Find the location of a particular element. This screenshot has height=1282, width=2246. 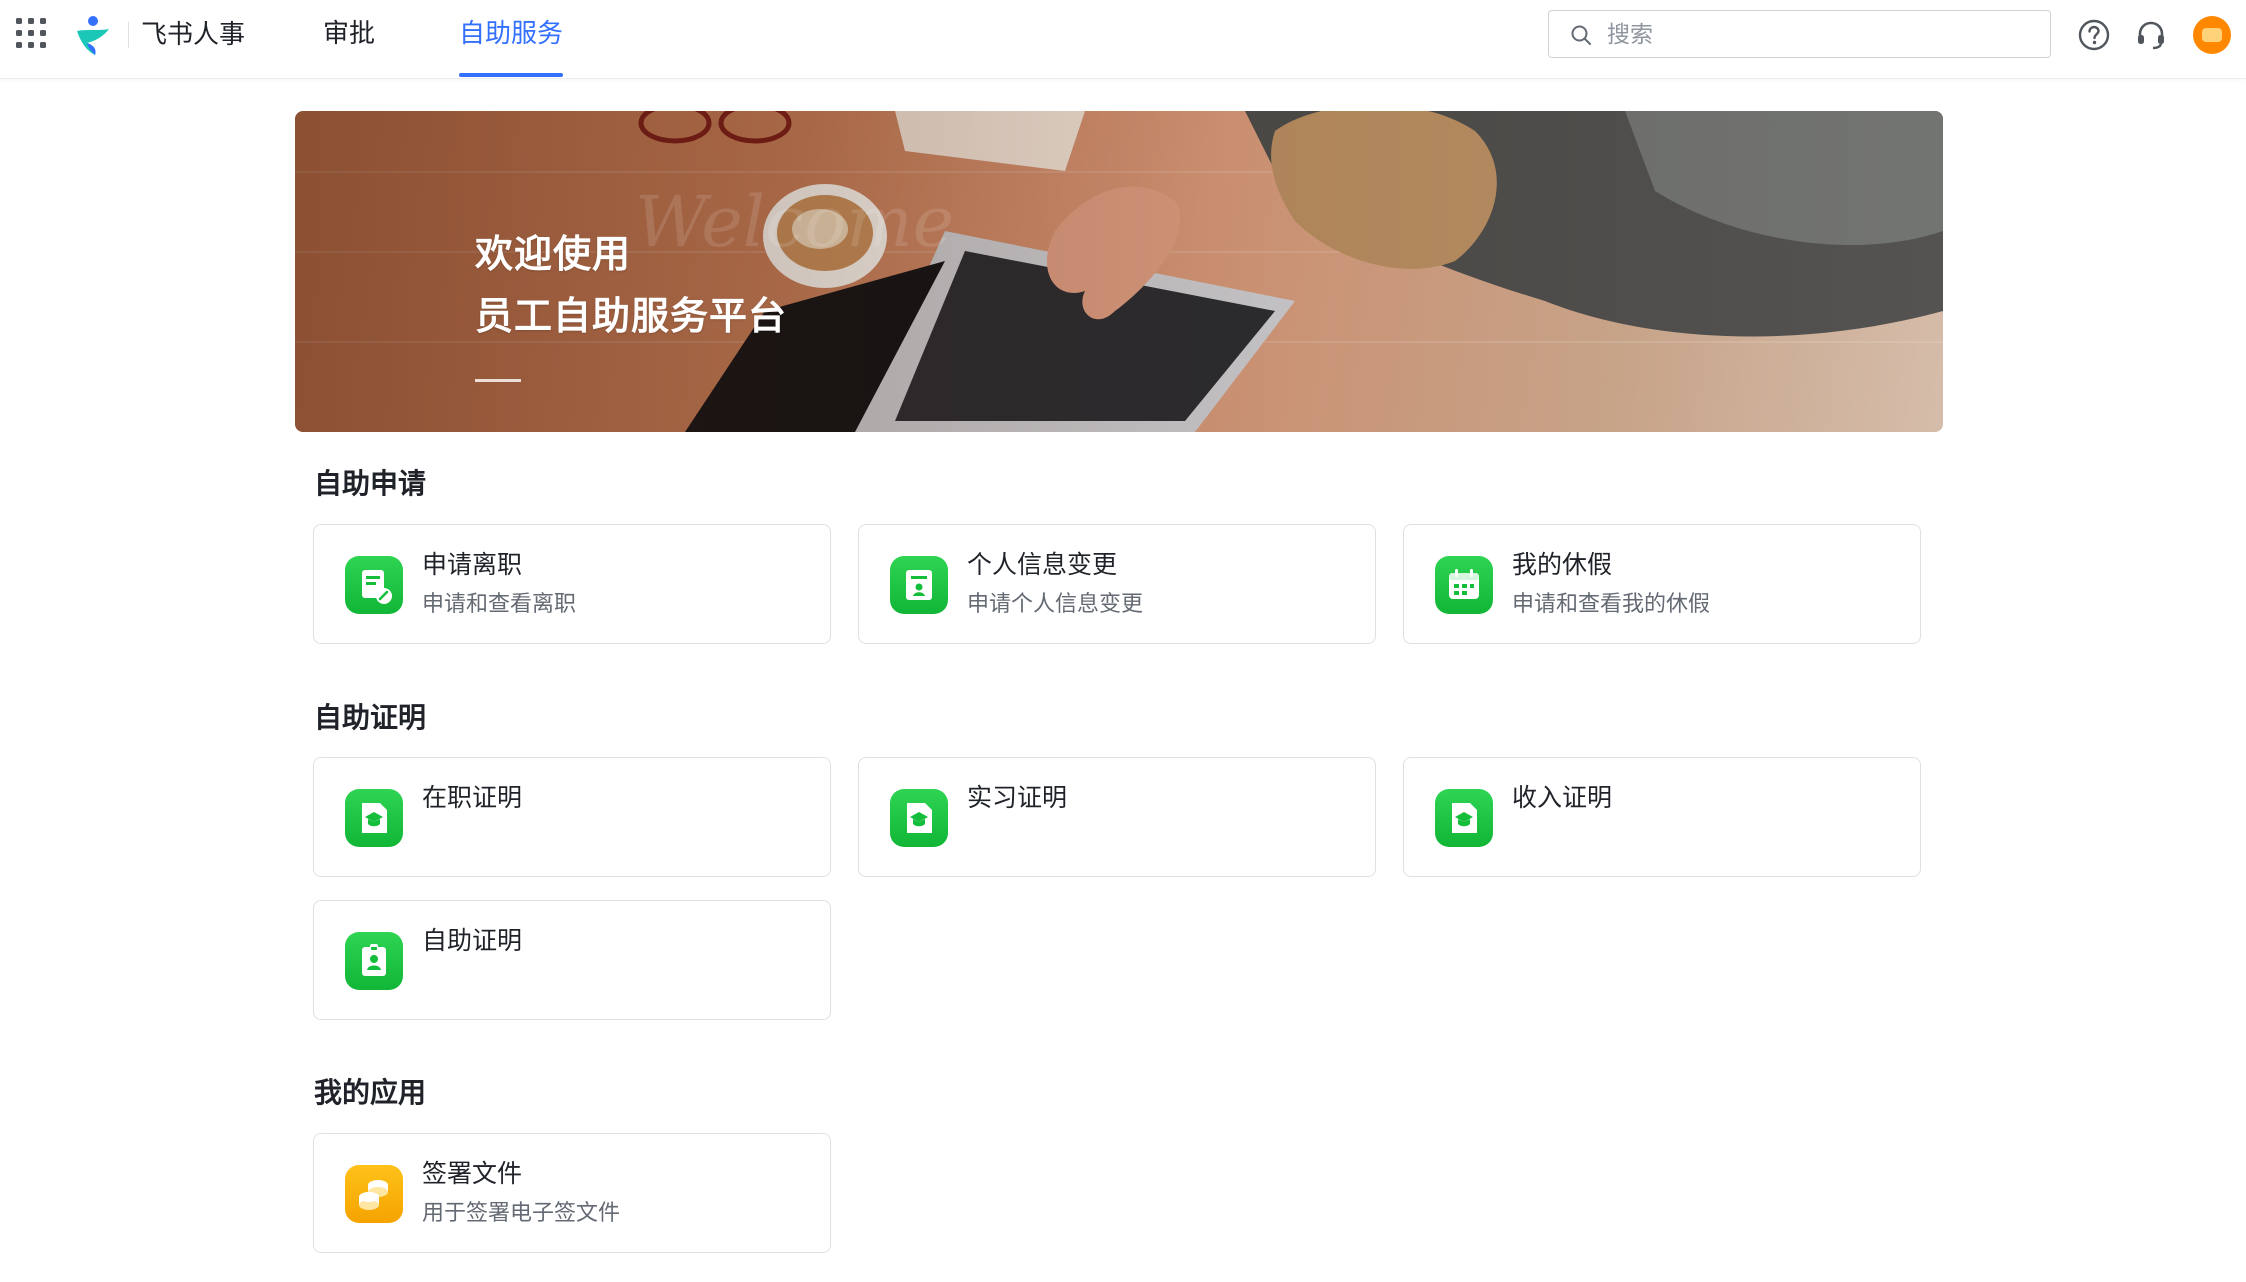

section-title-self-apply: 自助申请 is located at coordinates (370, 483).